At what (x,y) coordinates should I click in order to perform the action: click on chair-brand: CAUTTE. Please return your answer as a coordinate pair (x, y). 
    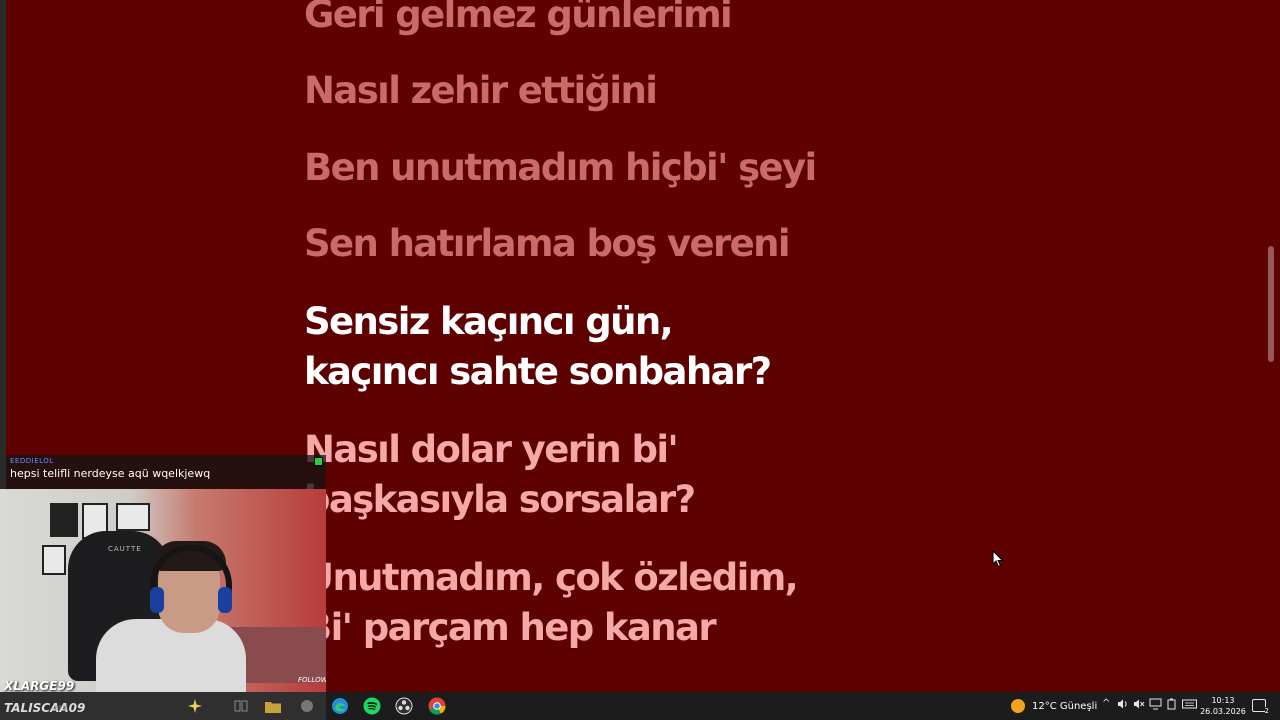
    Looking at the image, I should click on (125, 549).